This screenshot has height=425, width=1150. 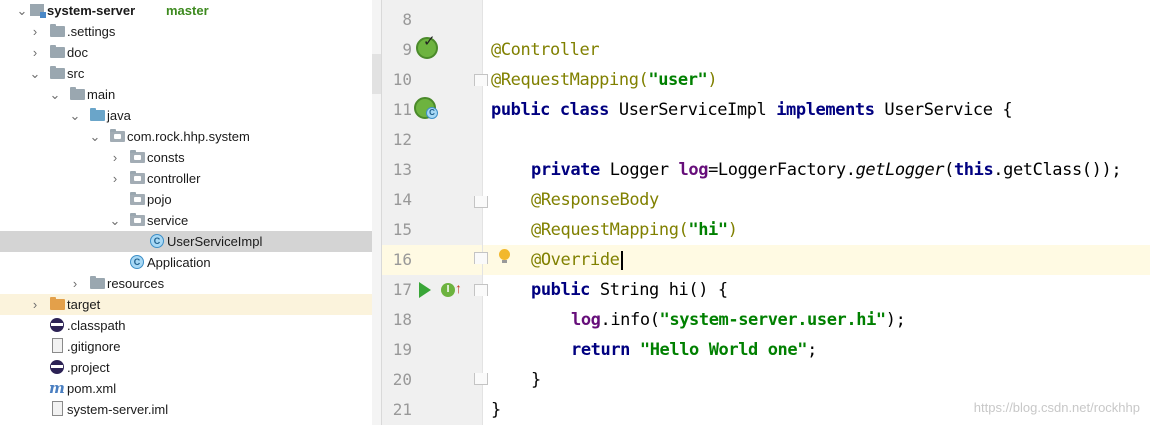 I want to click on annotation-token: @Override, so click(x=575, y=260).